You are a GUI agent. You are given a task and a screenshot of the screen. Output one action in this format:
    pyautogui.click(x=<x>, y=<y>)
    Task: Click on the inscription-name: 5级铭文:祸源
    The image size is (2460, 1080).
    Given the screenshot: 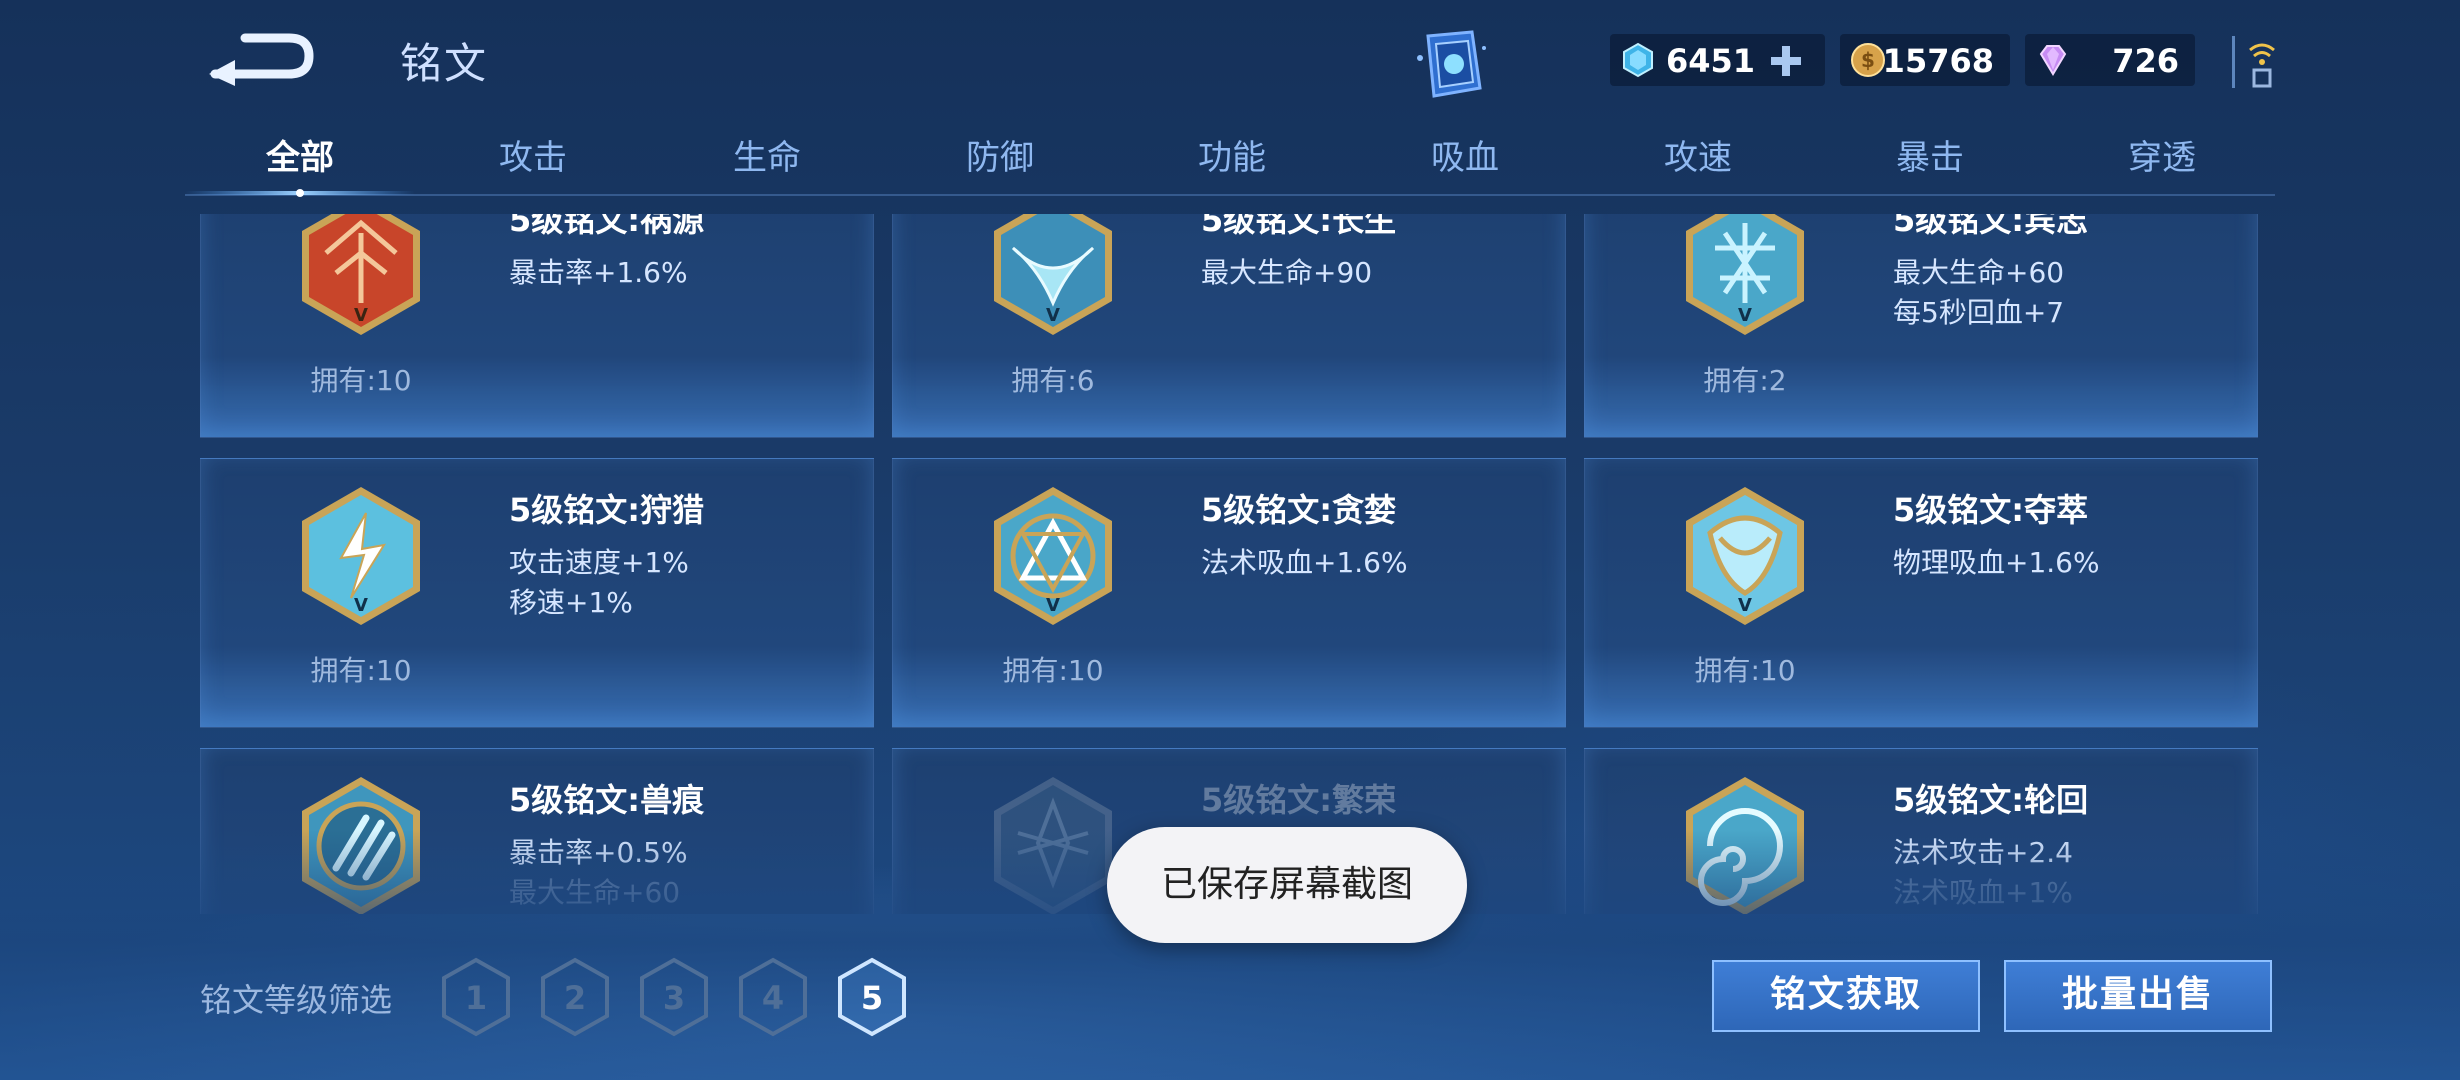 What is the action you would take?
    pyautogui.click(x=607, y=226)
    